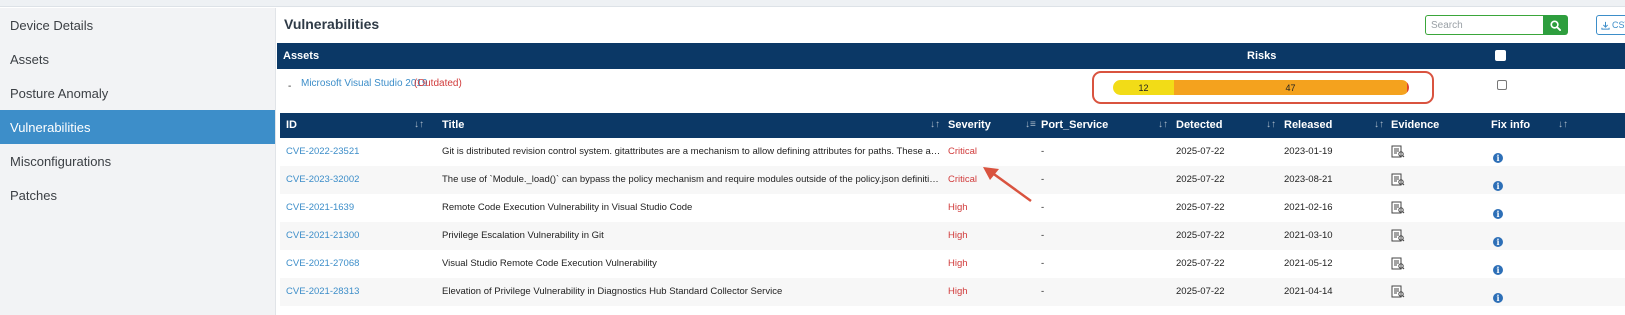  What do you see at coordinates (301, 56) in the screenshot?
I see `header-assets: Assets` at bounding box center [301, 56].